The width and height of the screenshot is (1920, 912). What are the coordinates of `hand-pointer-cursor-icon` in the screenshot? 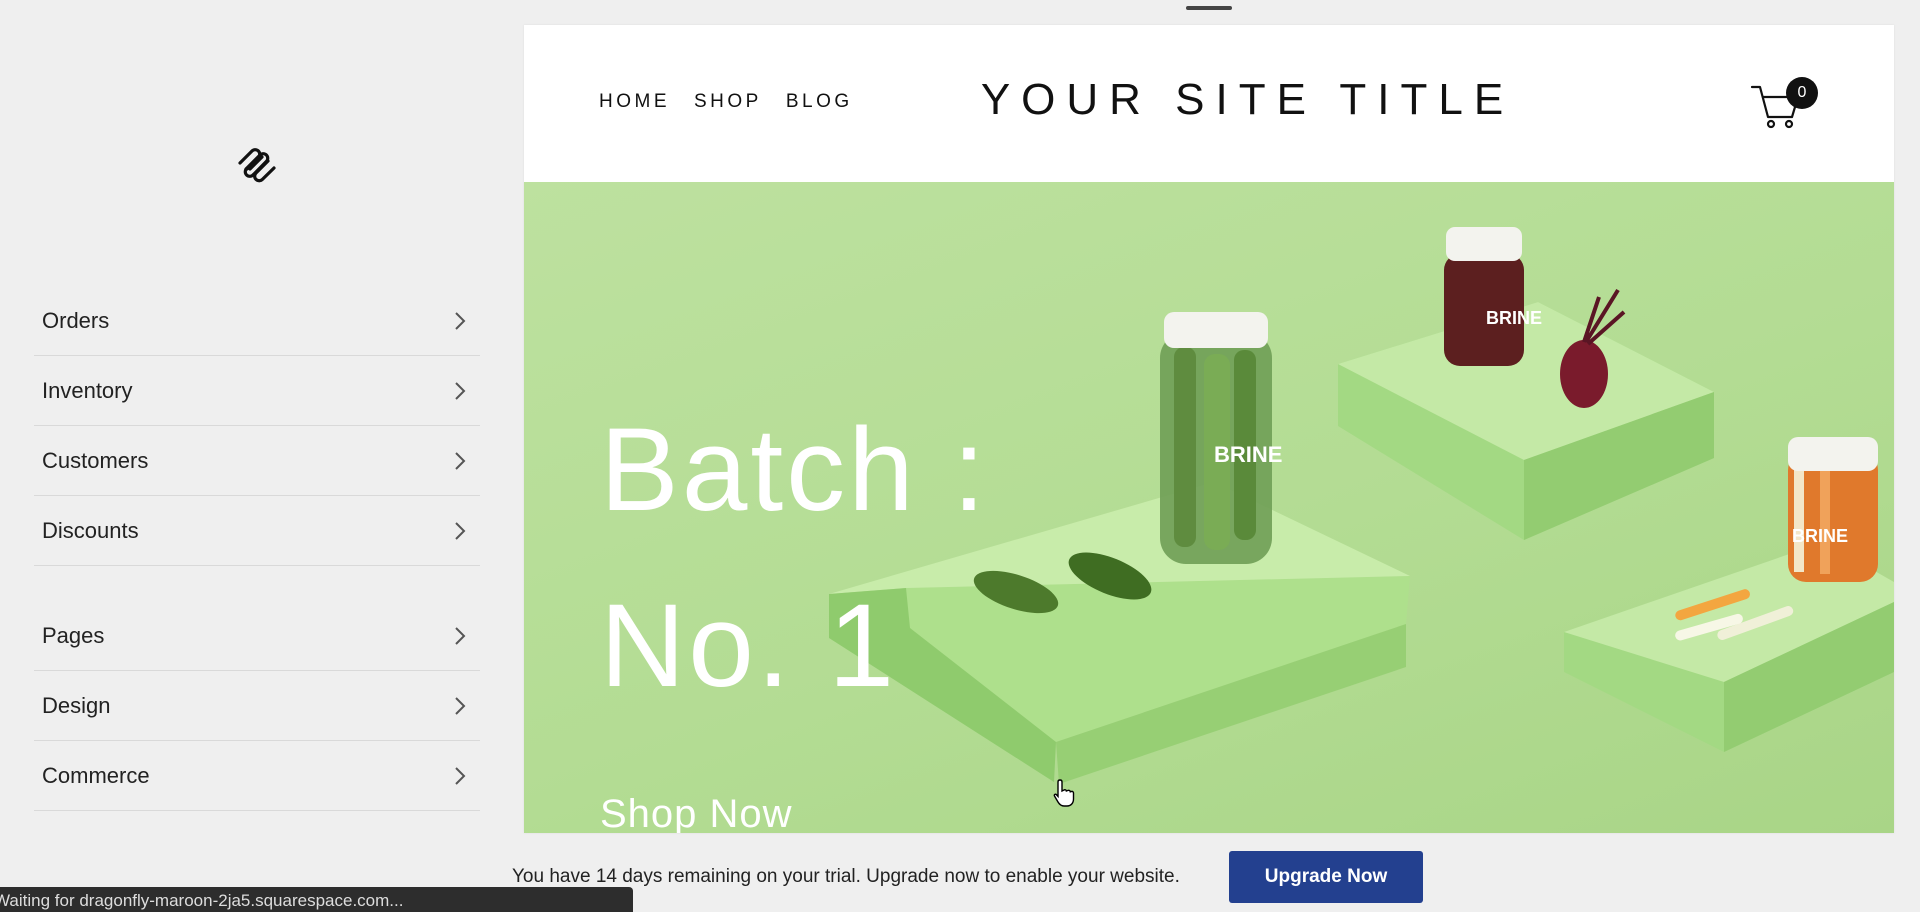 It's located at (1064, 793).